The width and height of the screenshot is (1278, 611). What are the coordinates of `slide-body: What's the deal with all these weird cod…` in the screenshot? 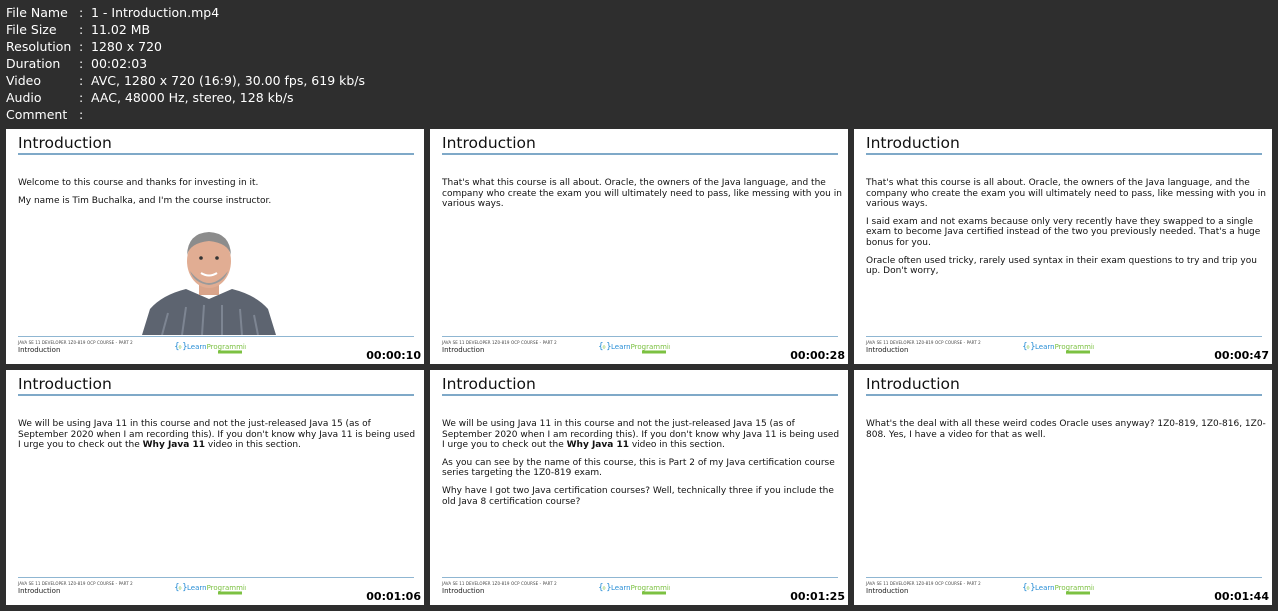 It's located at (1066, 433).